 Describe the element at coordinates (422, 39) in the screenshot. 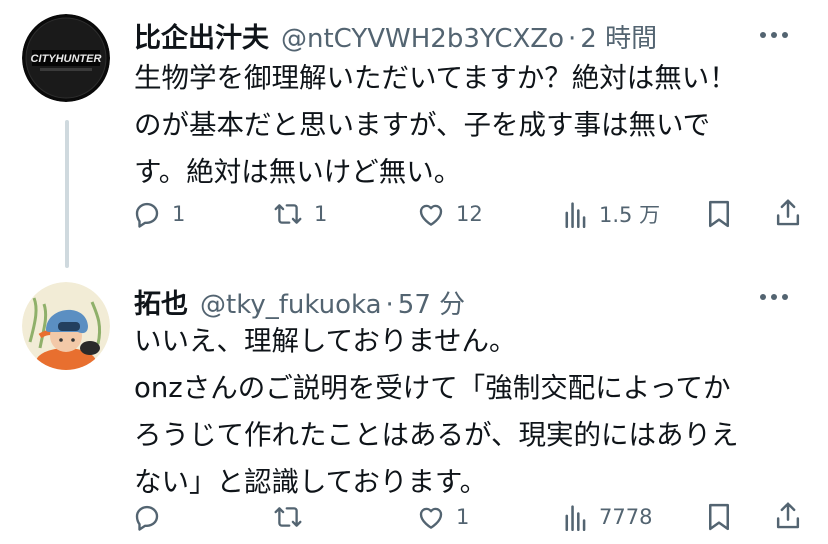

I see `author-handle: @ntCYVWH2b3YCXZo` at that location.